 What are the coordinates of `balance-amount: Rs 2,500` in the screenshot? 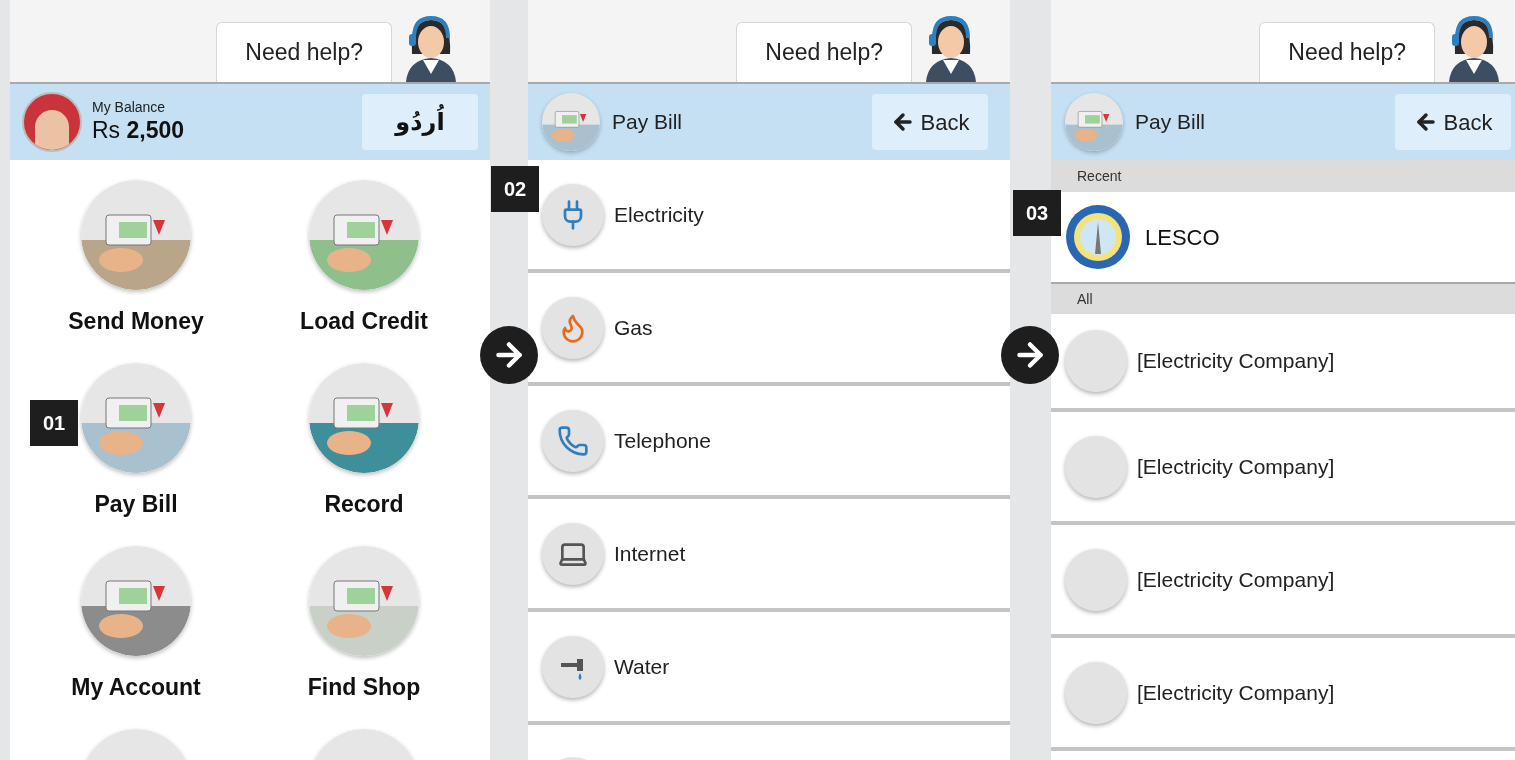 It's located at (139, 131).